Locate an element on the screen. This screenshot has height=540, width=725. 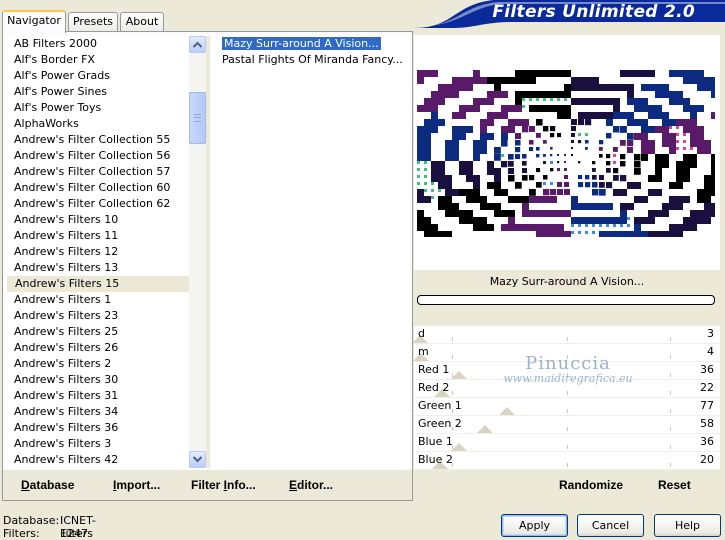
param-slider: d3 is located at coordinates (565, 335).